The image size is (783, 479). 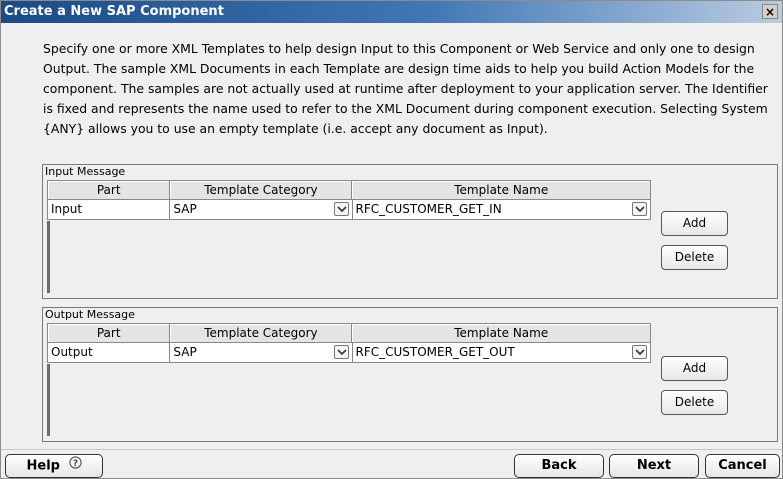 I want to click on close-button: ×, so click(x=770, y=11).